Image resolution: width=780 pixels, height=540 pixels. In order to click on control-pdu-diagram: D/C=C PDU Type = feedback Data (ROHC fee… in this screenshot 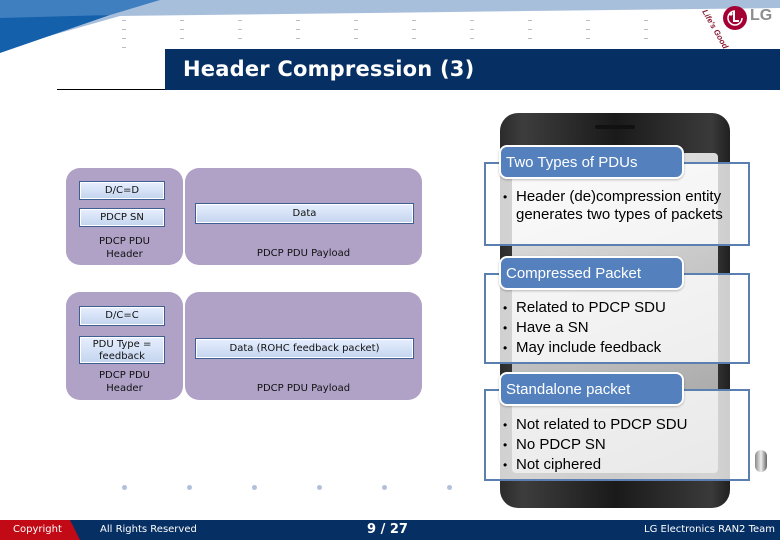, I will do `click(244, 346)`.